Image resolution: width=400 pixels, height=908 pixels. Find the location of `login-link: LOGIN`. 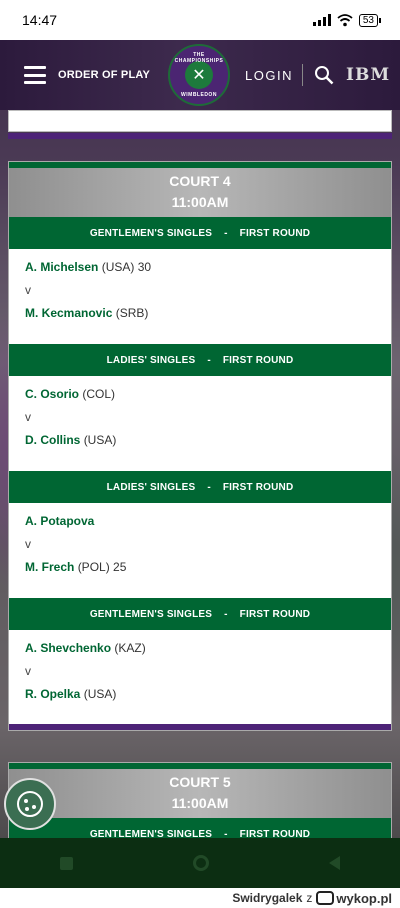

login-link: LOGIN is located at coordinates (269, 75).